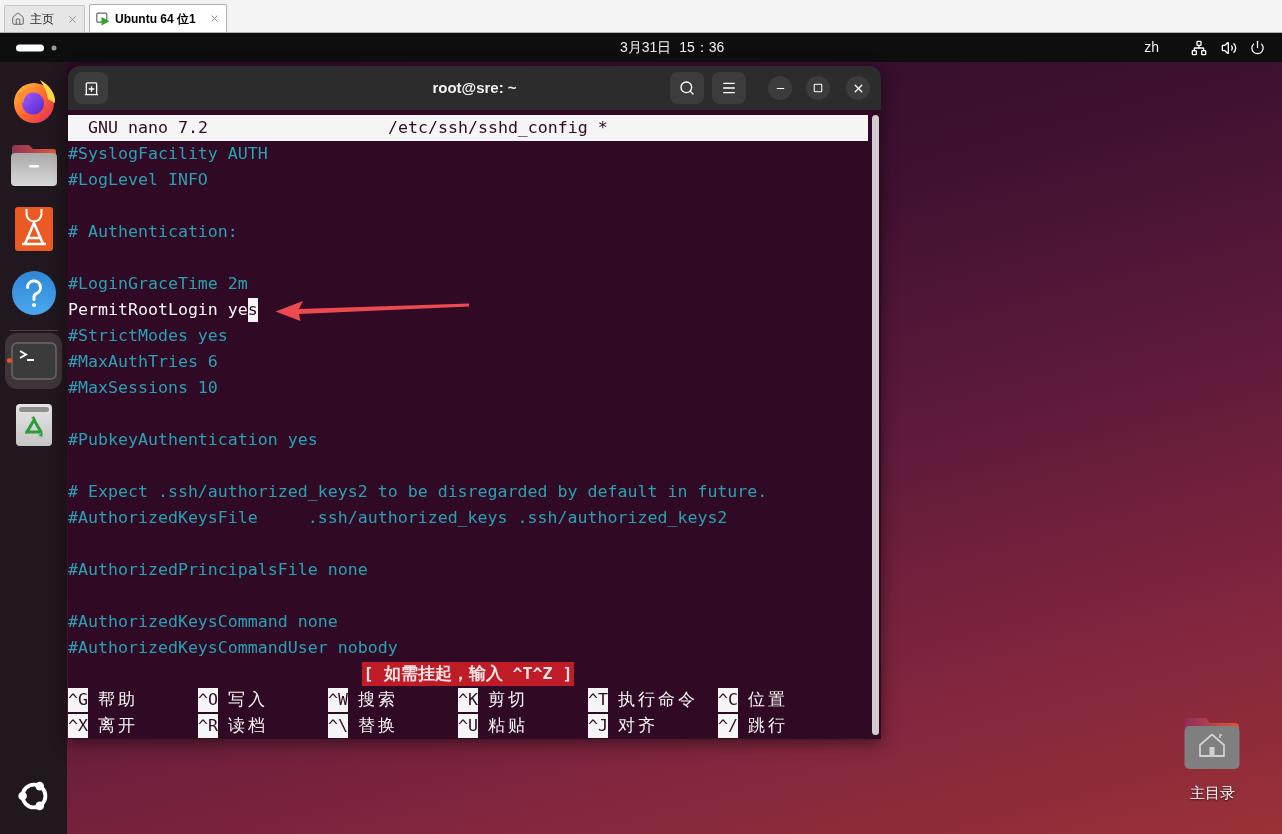  I want to click on shortcut-key: ^X, so click(78, 726).